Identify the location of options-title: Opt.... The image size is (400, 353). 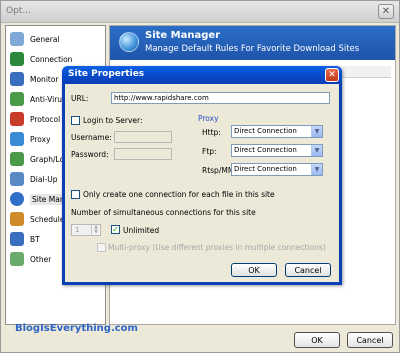
(18, 11).